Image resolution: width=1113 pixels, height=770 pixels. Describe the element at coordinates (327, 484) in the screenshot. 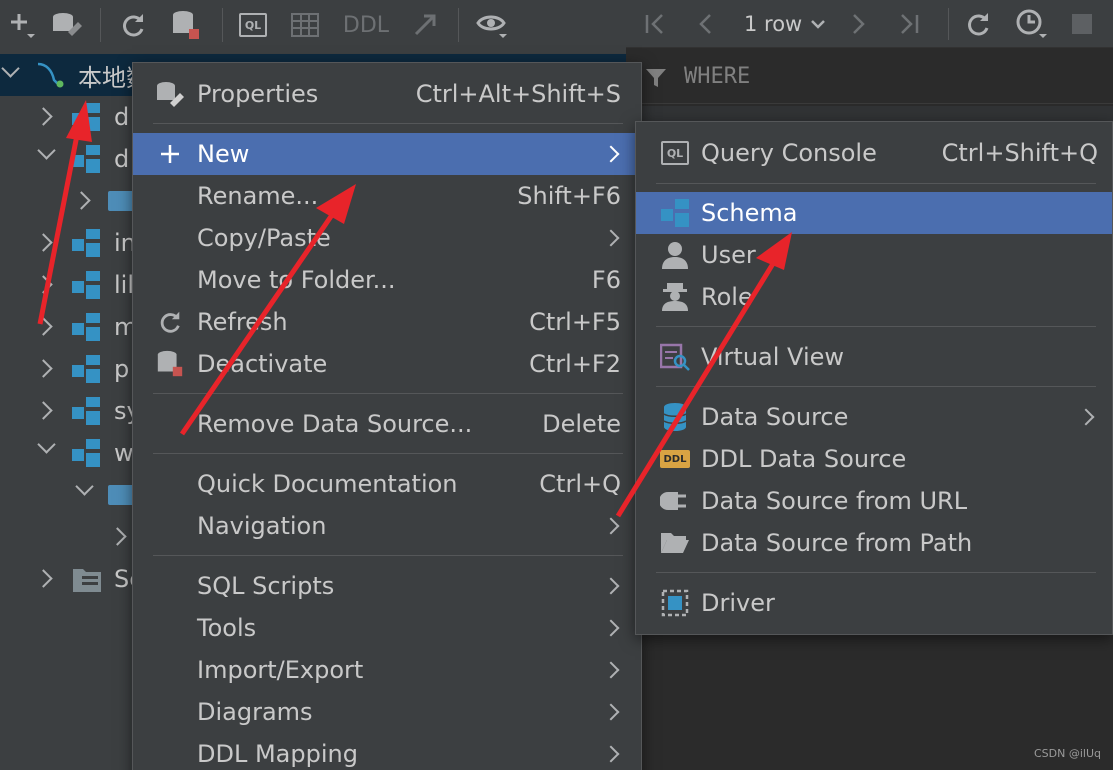

I see `menu-item-label: Quick Documentation` at that location.